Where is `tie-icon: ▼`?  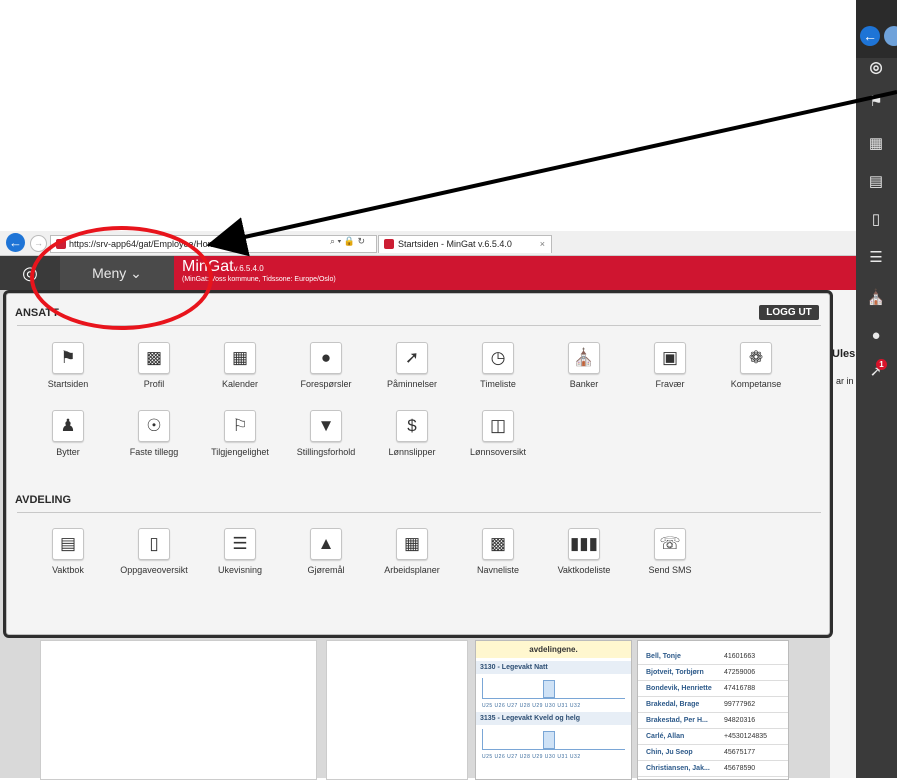
tie-icon: ▼ is located at coordinates (326, 426).